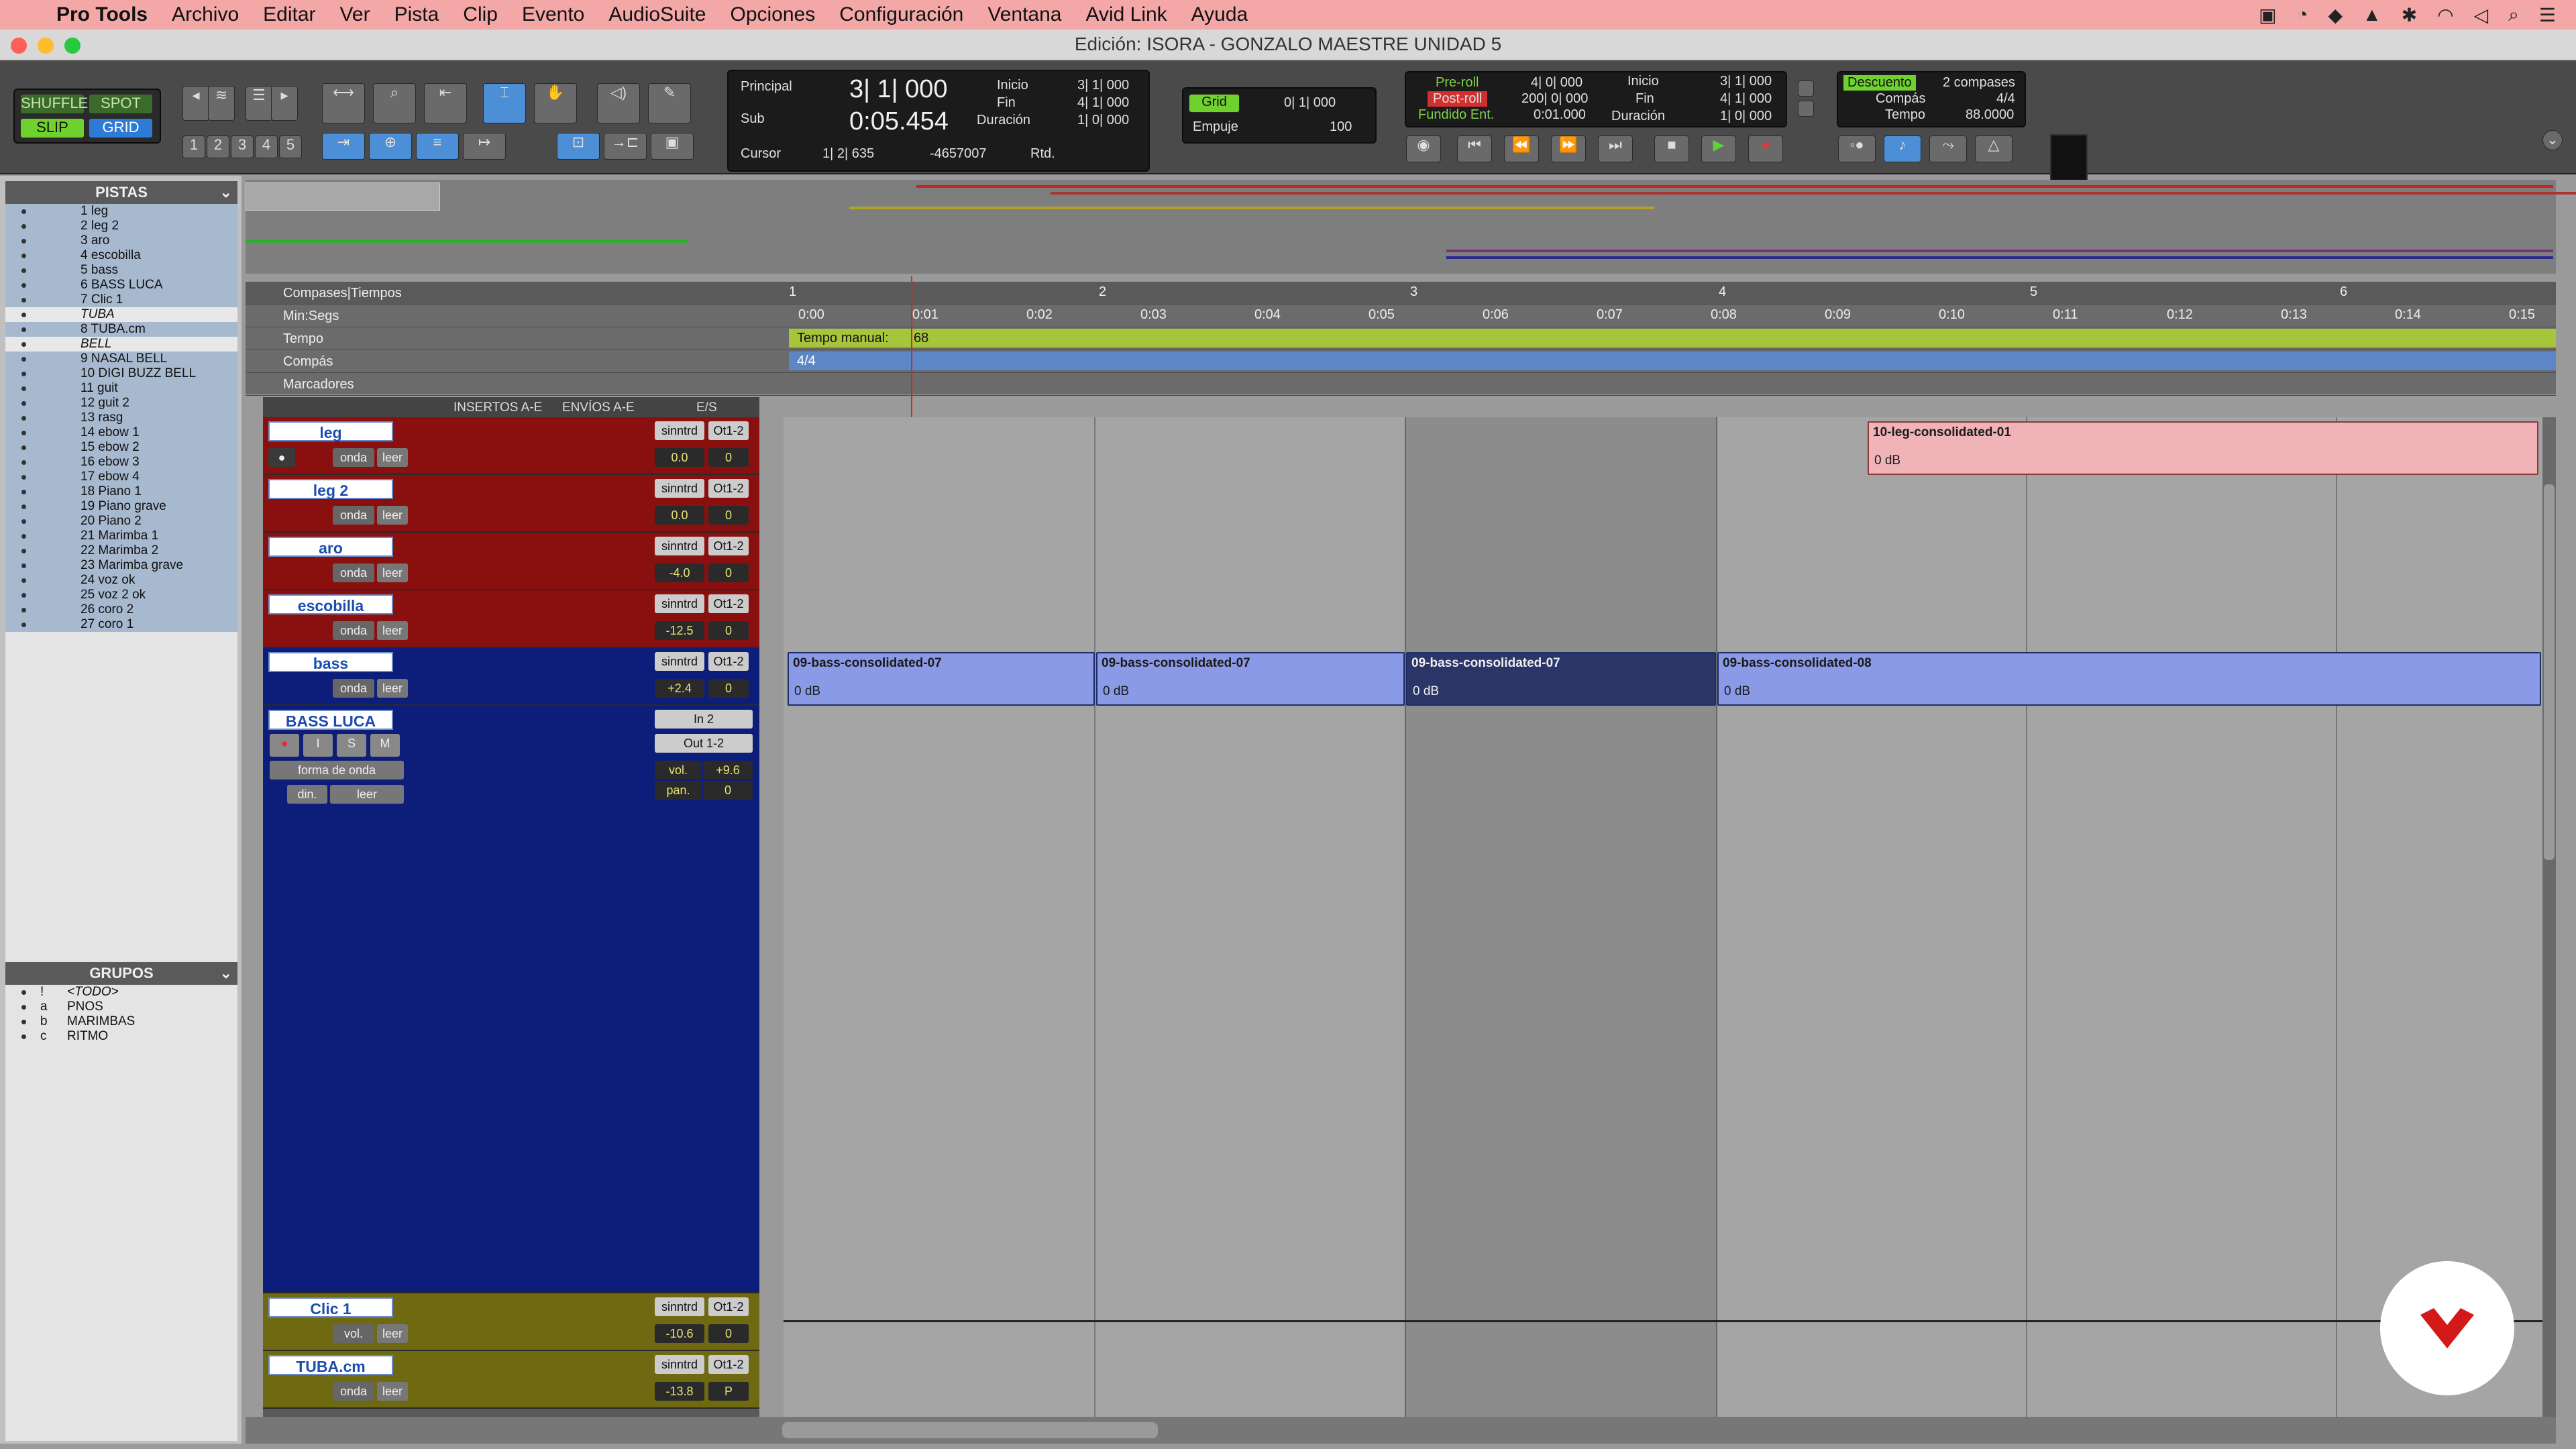 The image size is (2576, 1449). What do you see at coordinates (2481, 15) in the screenshot?
I see `volume-icon: ◁` at bounding box center [2481, 15].